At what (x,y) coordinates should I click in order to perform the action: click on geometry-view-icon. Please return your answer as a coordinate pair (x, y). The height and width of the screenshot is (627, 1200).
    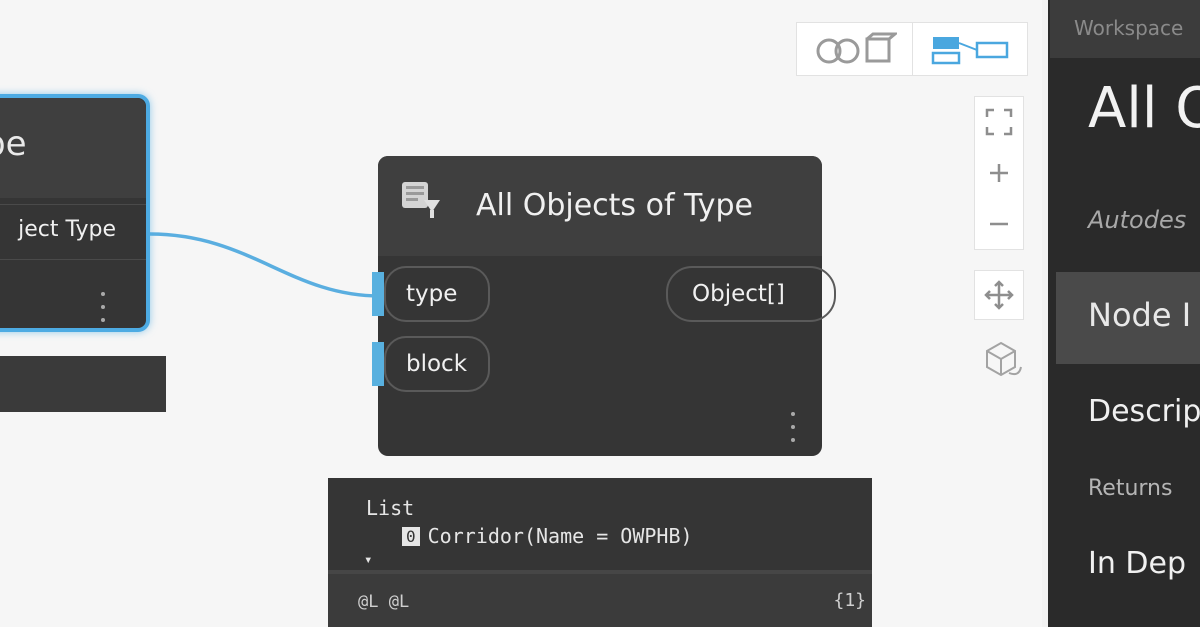
    Looking at the image, I should click on (857, 48).